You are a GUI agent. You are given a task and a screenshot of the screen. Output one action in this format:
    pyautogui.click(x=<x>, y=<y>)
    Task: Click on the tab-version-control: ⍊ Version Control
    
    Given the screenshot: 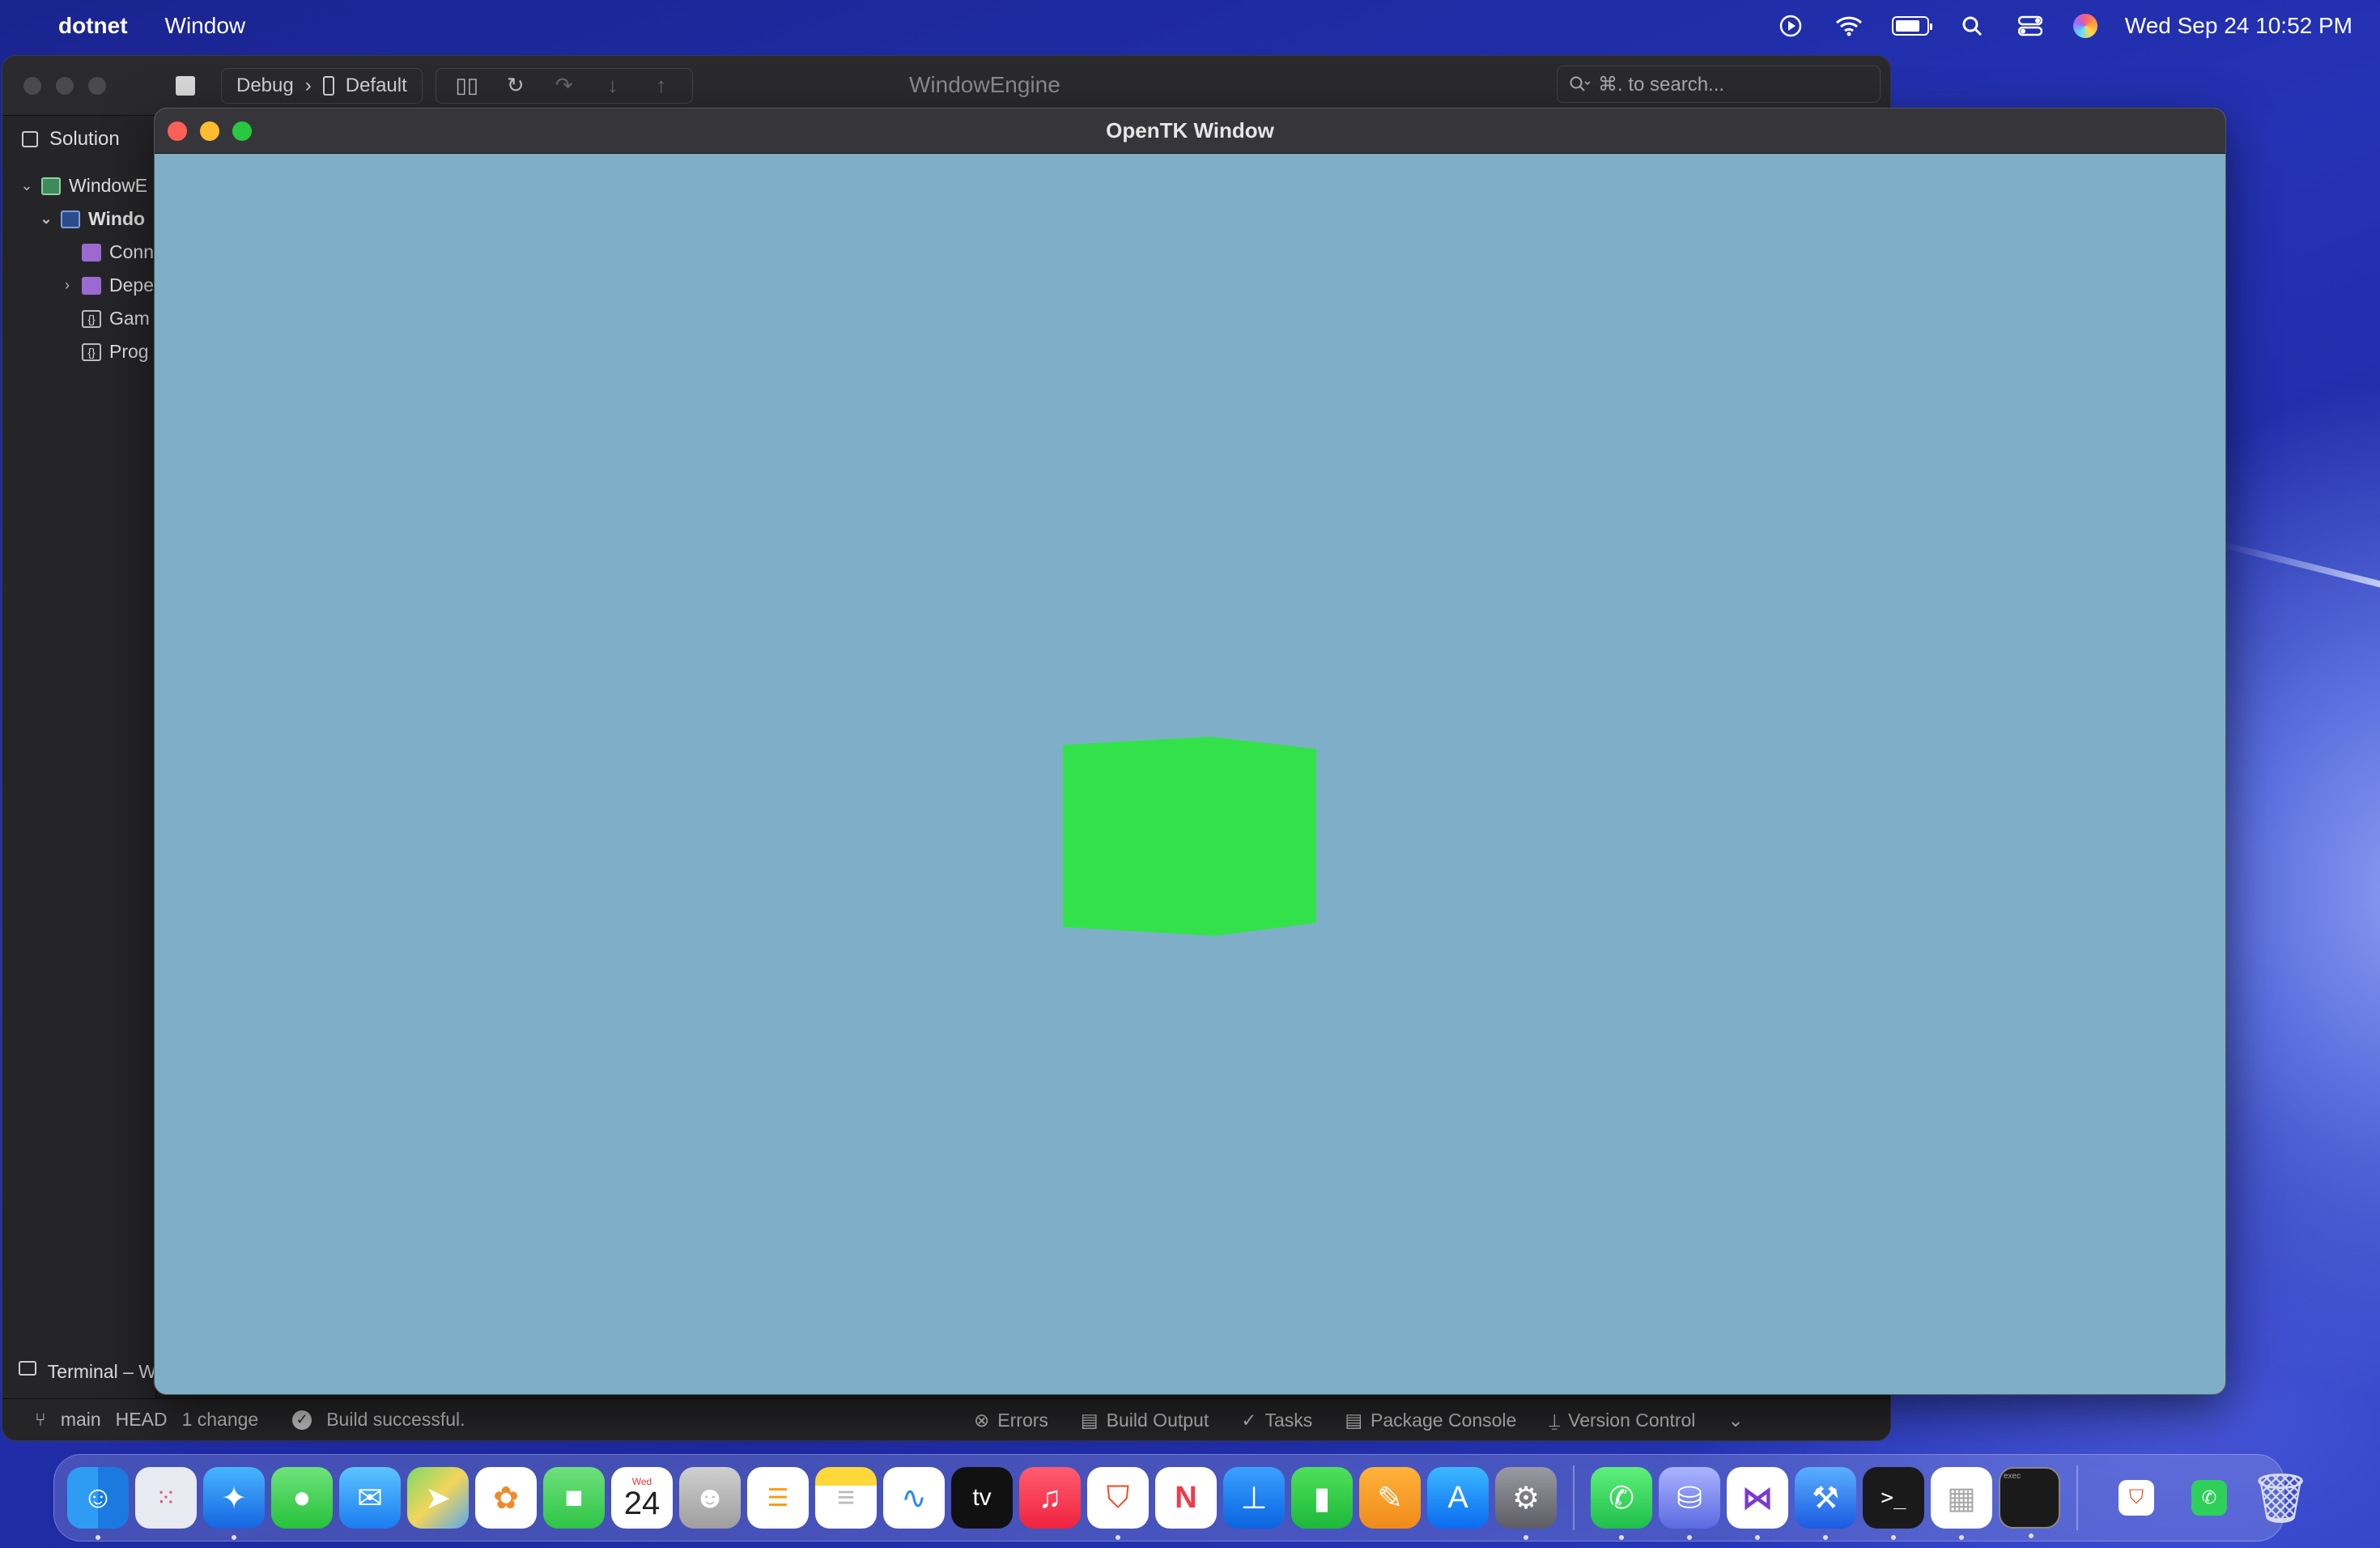 What is the action you would take?
    pyautogui.click(x=1622, y=1421)
    